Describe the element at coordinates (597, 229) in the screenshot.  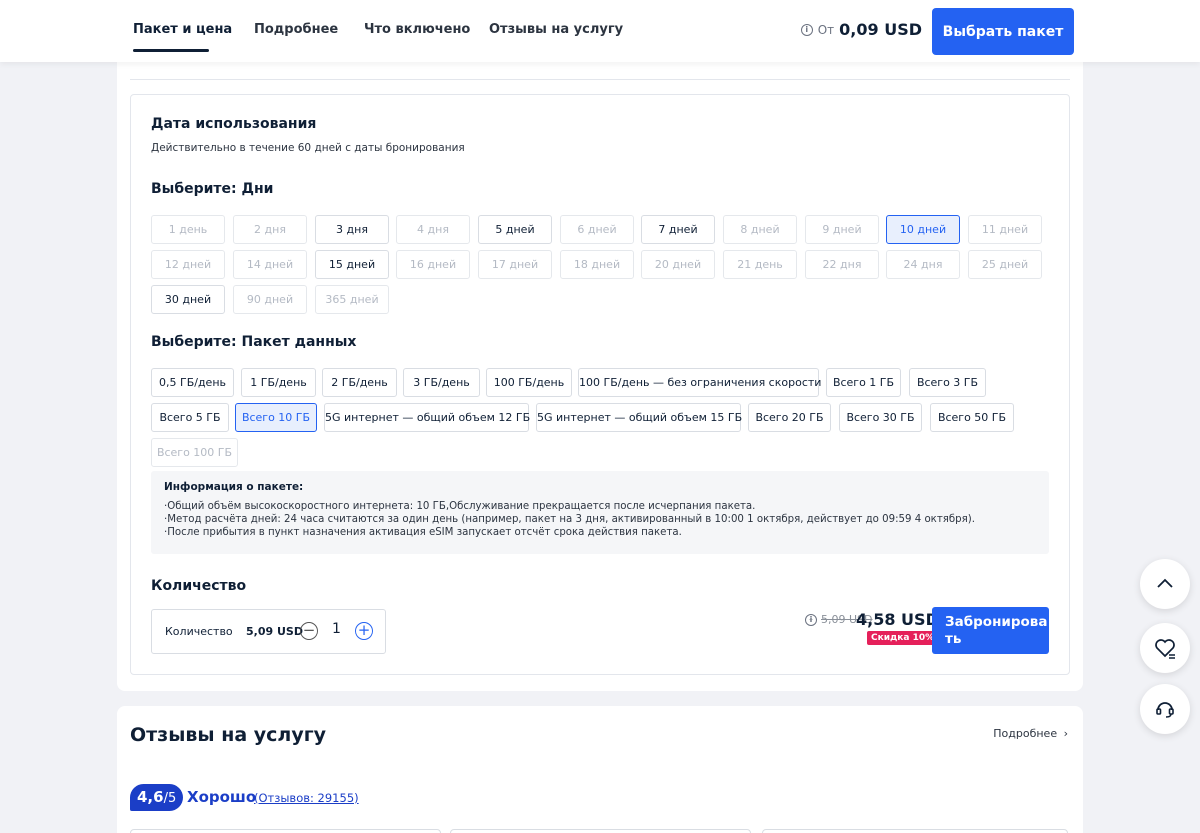
I see `day-option: 6 дней` at that location.